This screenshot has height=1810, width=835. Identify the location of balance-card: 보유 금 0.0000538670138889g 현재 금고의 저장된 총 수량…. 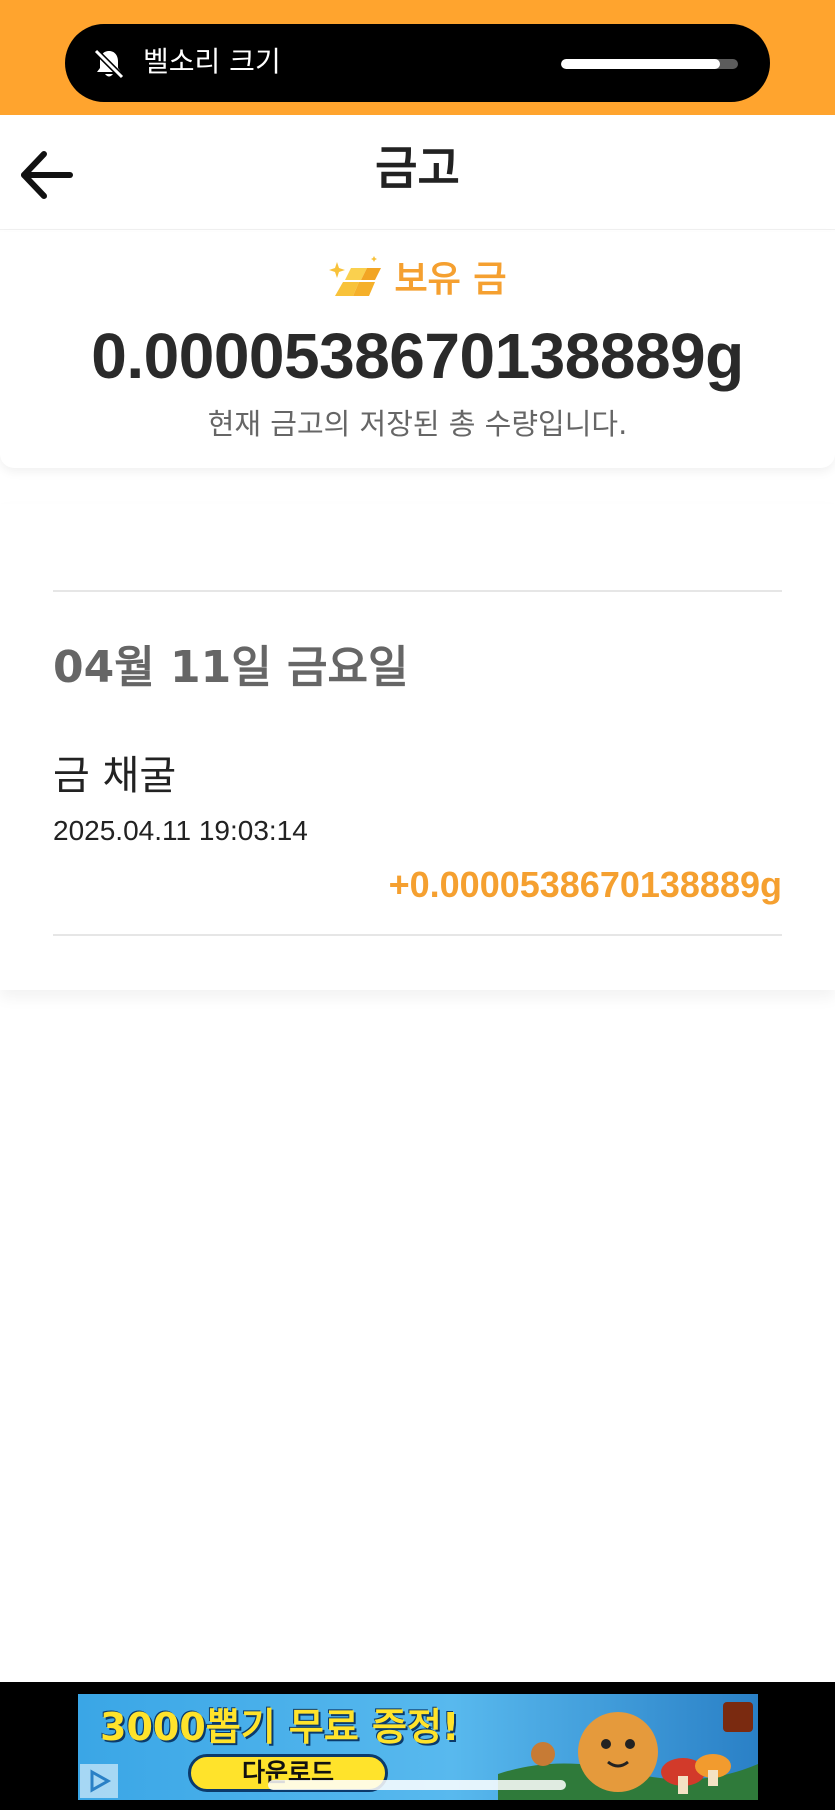
(417, 350).